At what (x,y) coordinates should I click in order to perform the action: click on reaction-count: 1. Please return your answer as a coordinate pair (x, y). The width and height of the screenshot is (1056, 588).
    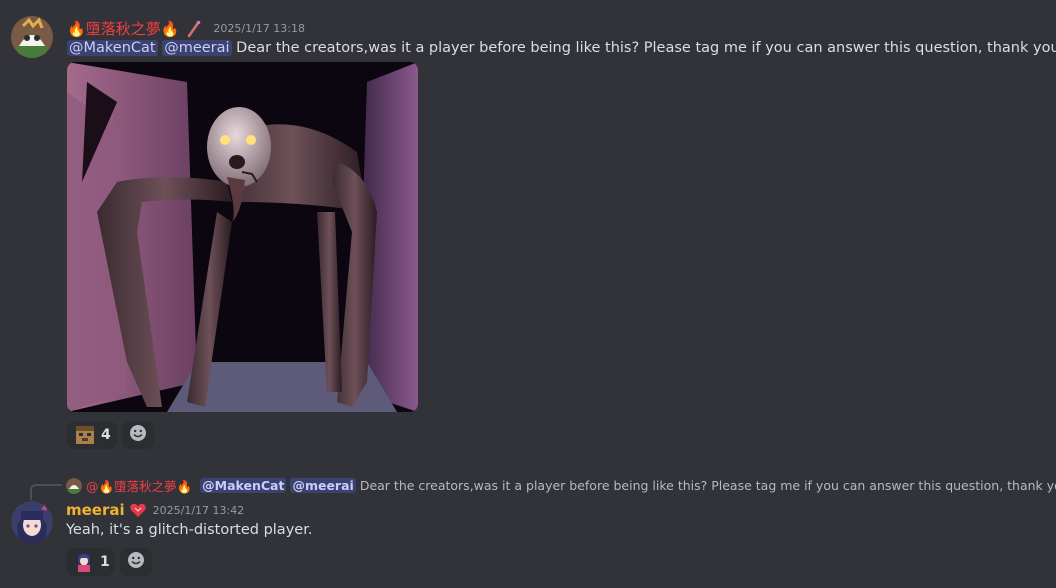
    Looking at the image, I should click on (105, 562).